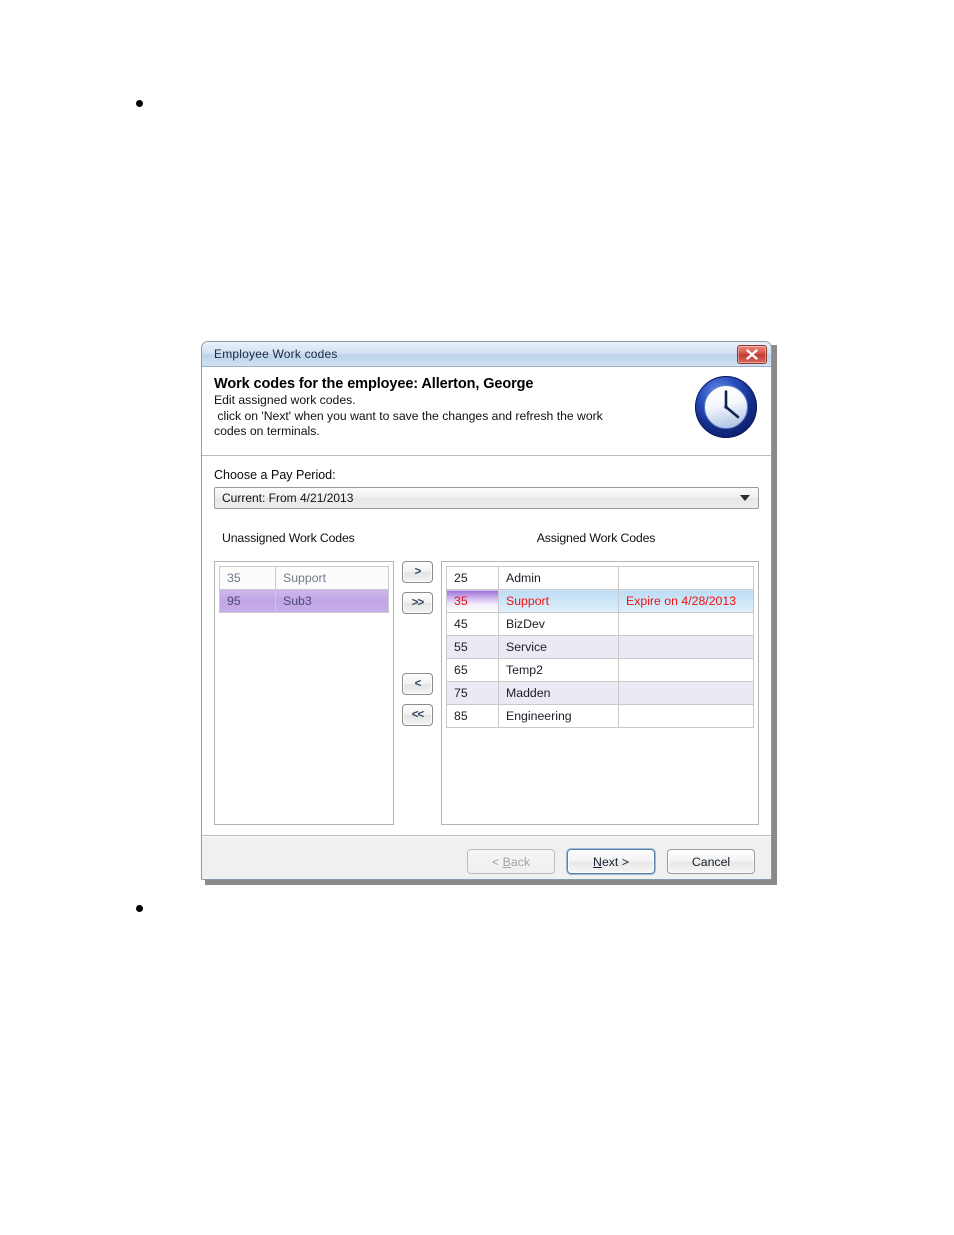  I want to click on cancel-button-label: Cancel, so click(711, 861).